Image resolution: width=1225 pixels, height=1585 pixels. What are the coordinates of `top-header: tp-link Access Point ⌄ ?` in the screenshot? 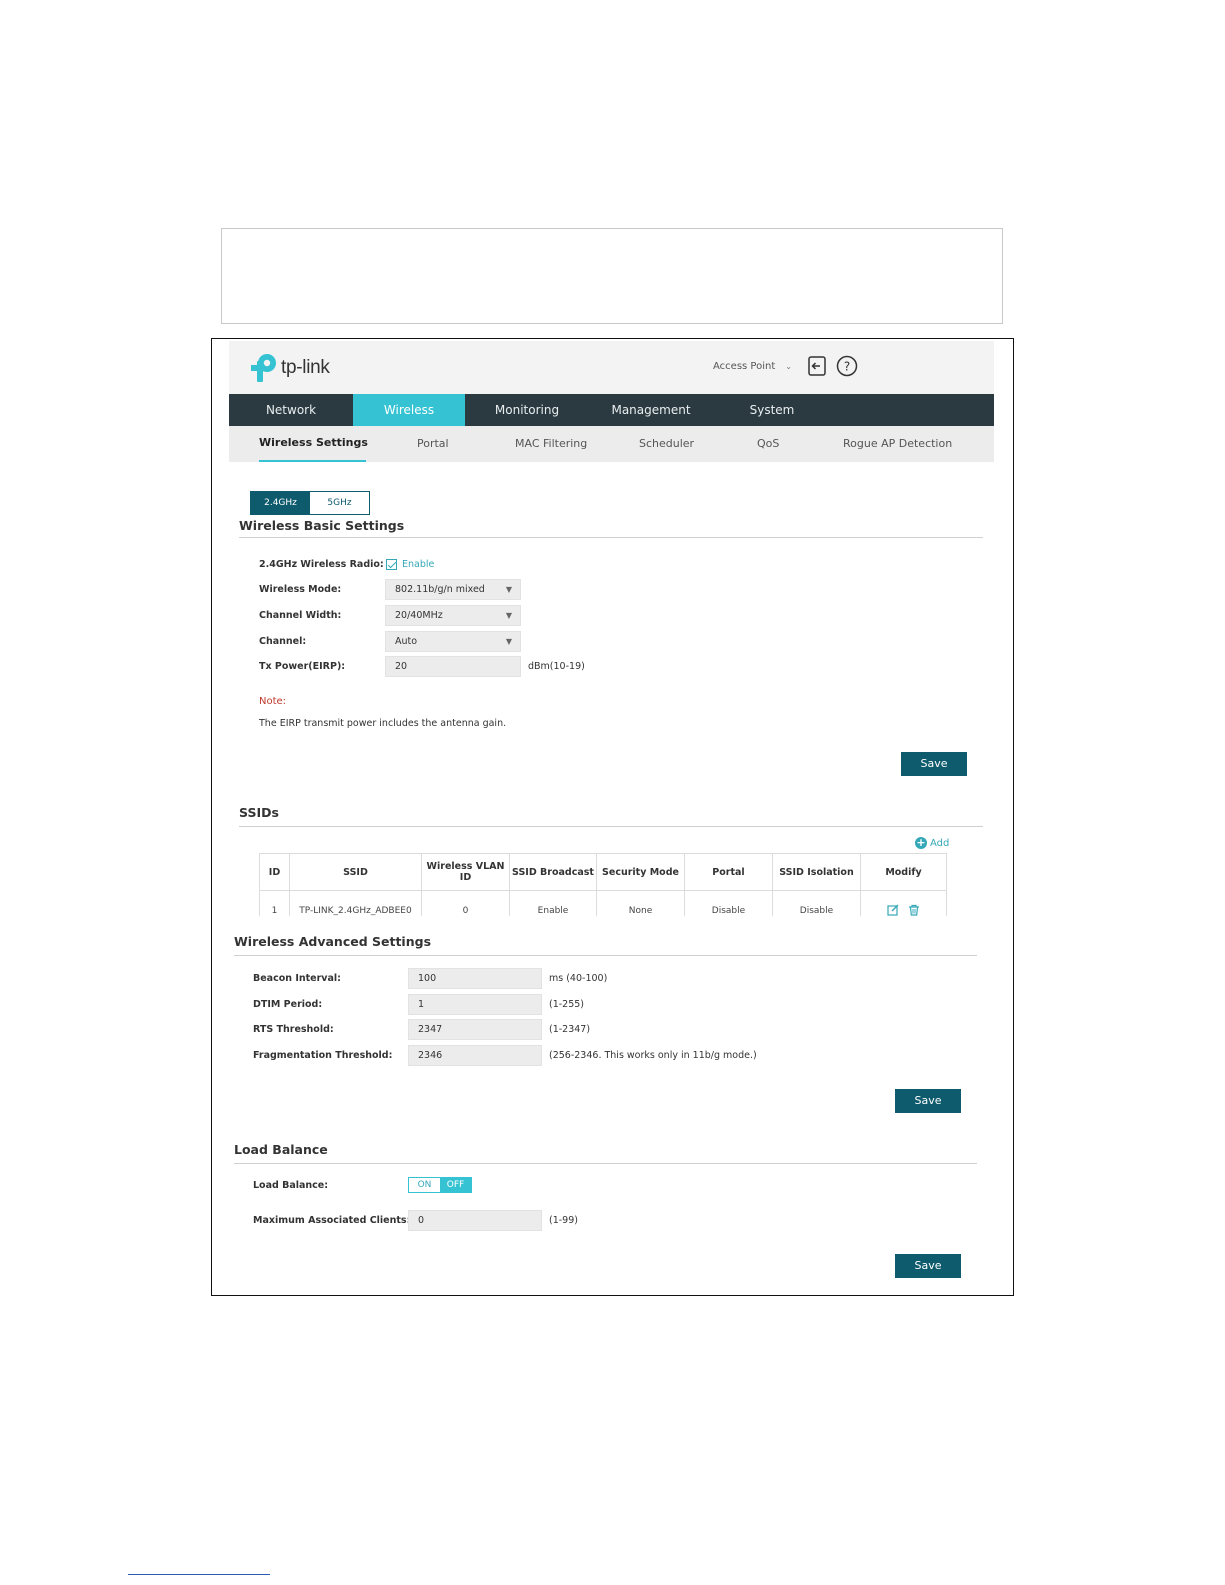 It's located at (611, 367).